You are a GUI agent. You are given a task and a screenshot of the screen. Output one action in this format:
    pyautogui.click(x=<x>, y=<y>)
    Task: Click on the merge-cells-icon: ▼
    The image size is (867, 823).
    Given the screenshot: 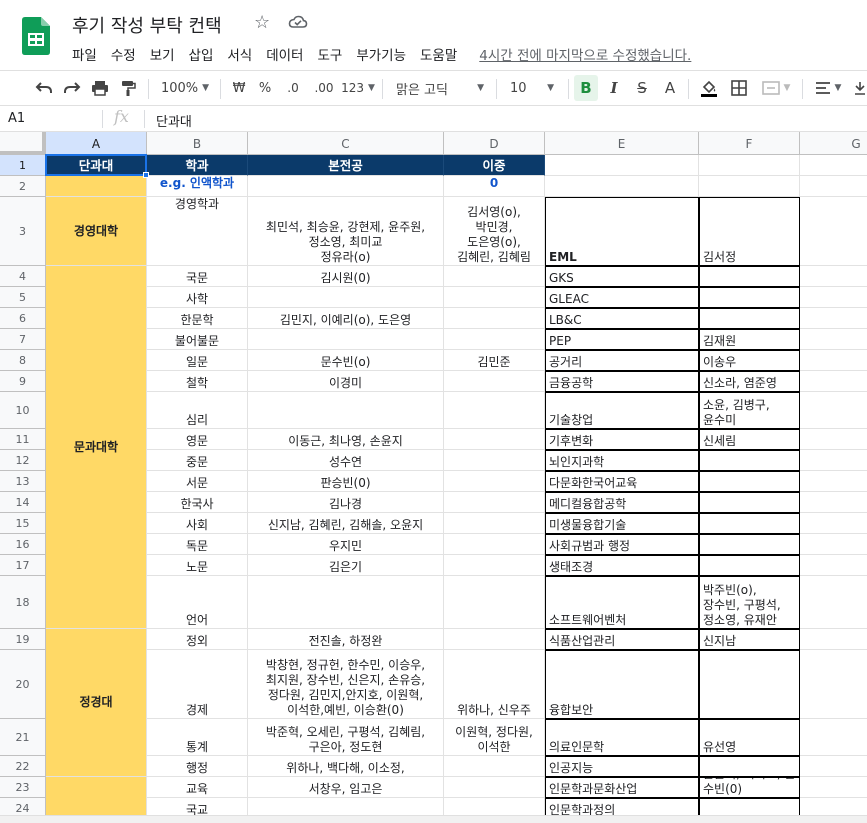 What is the action you would take?
    pyautogui.click(x=776, y=88)
    